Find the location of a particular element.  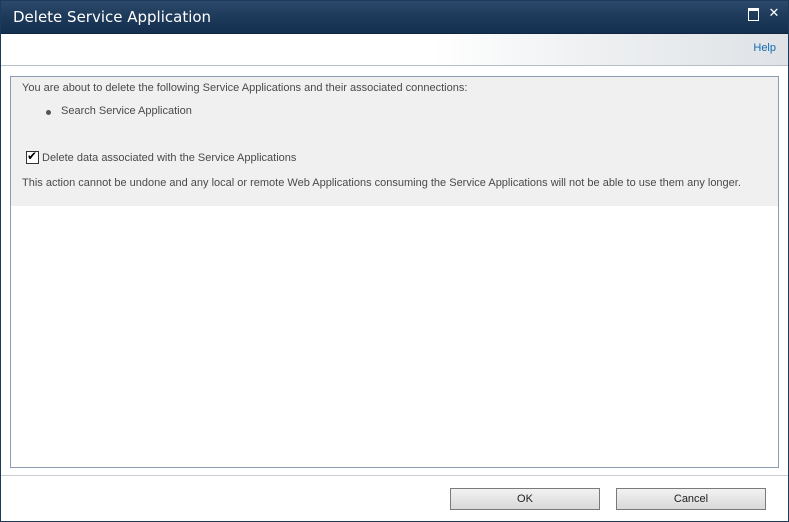

close-icon: ✕ is located at coordinates (774, 14).